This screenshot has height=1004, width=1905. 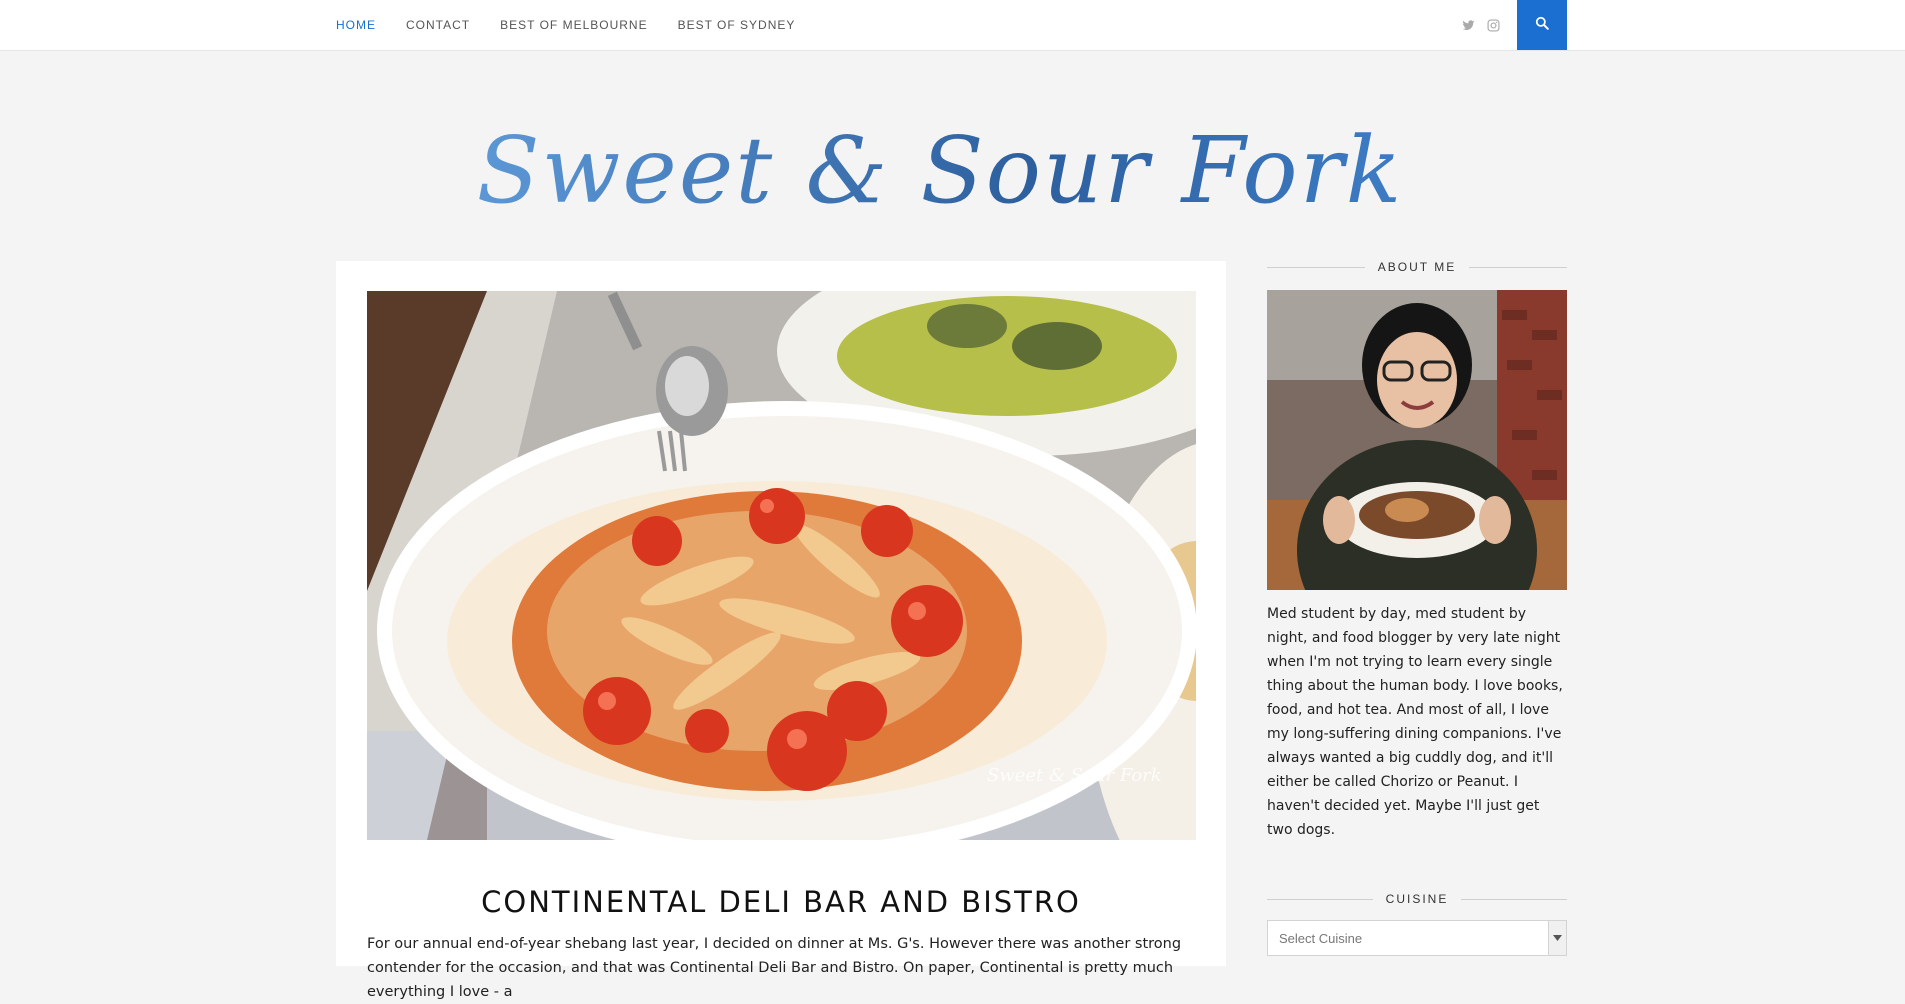 I want to click on cuisine-select: Select Cuisine, so click(x=1417, y=938).